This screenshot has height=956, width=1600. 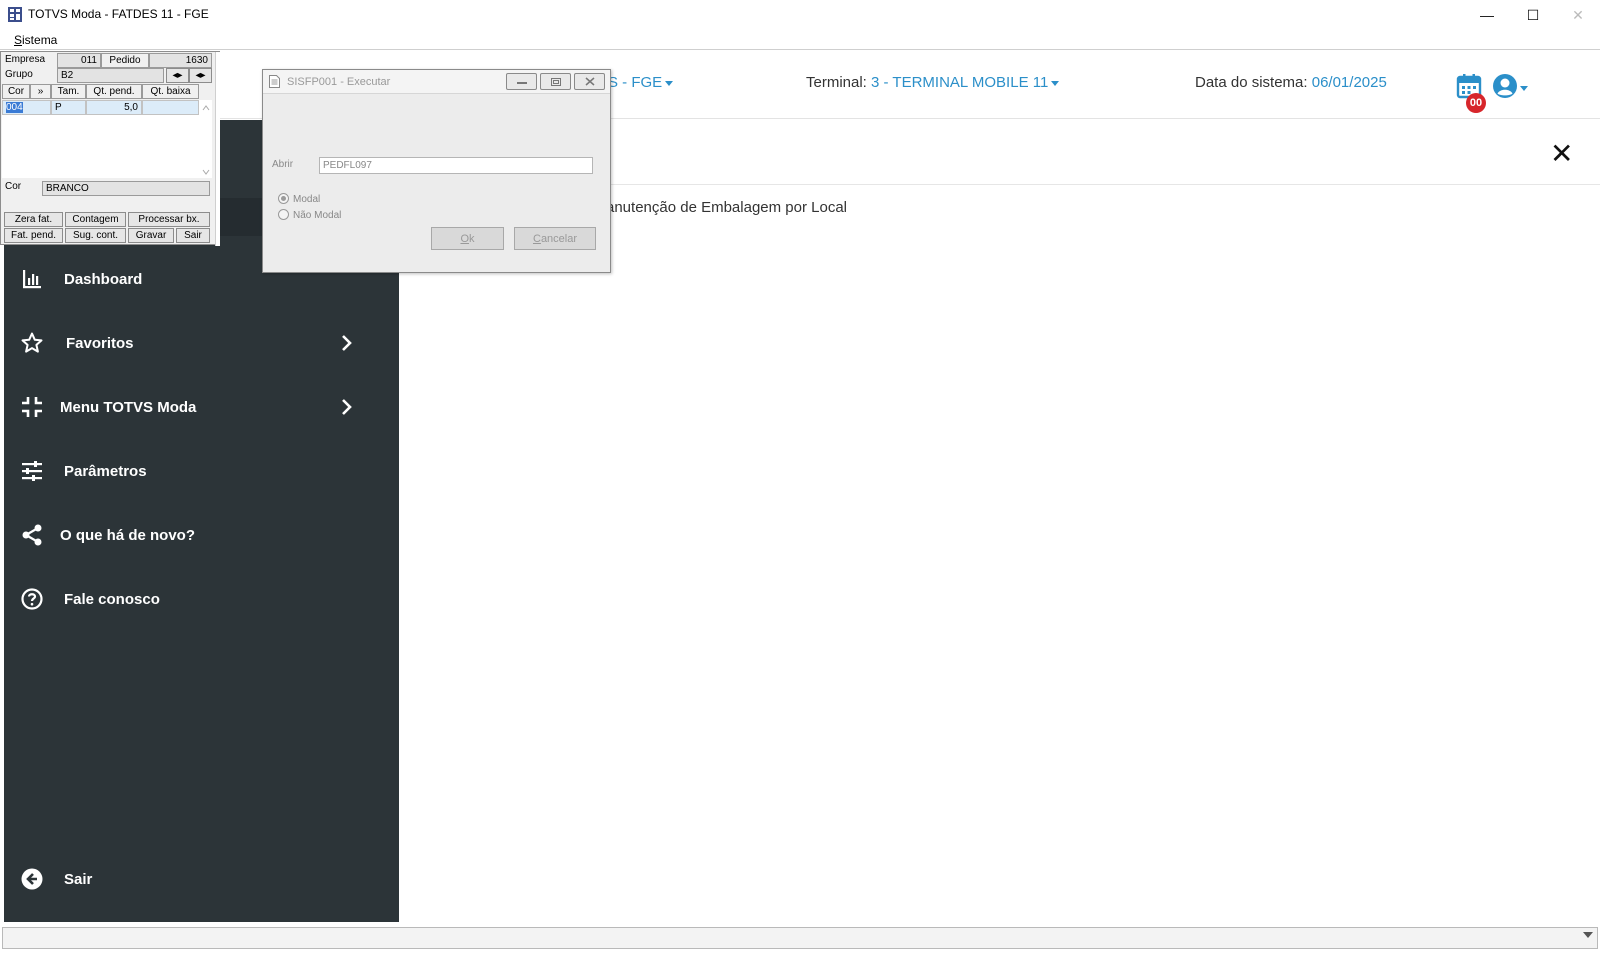 What do you see at coordinates (32, 407) in the screenshot?
I see `compress-icon` at bounding box center [32, 407].